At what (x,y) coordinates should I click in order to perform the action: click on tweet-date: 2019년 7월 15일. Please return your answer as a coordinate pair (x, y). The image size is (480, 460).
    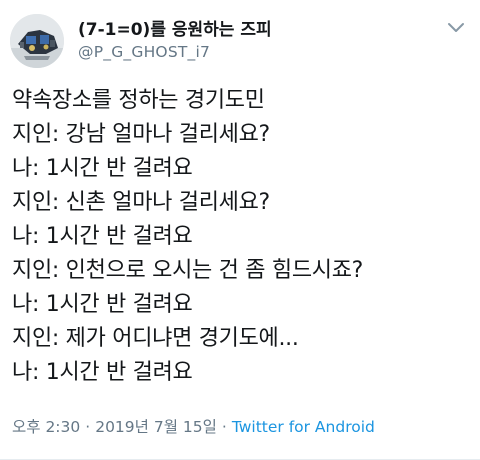
    Looking at the image, I should click on (156, 427).